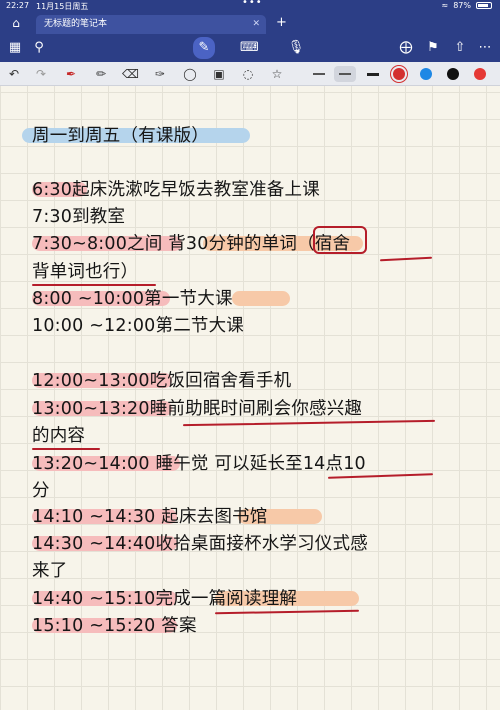 Image resolution: width=500 pixels, height=710 pixels. Describe the element at coordinates (426, 74) in the screenshot. I see `blue-color-swatch` at that location.